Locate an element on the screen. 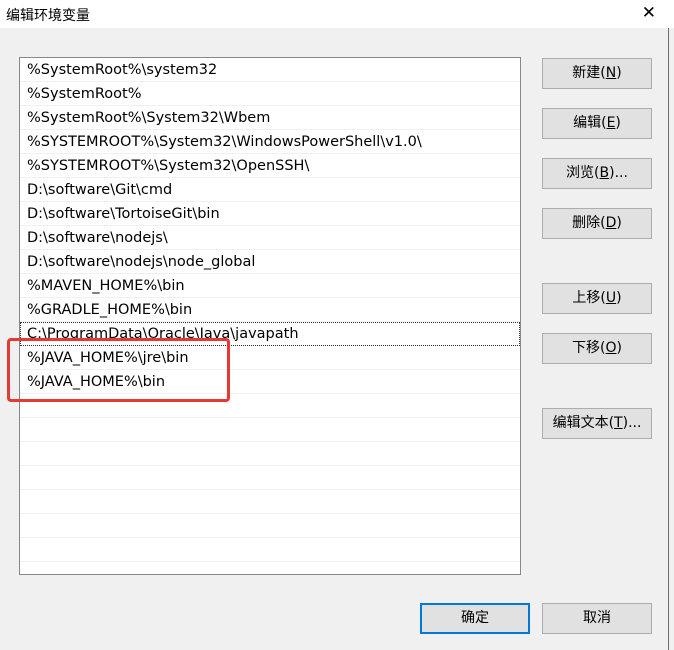 The width and height of the screenshot is (674, 650). ok-button: 确定 is located at coordinates (475, 618).